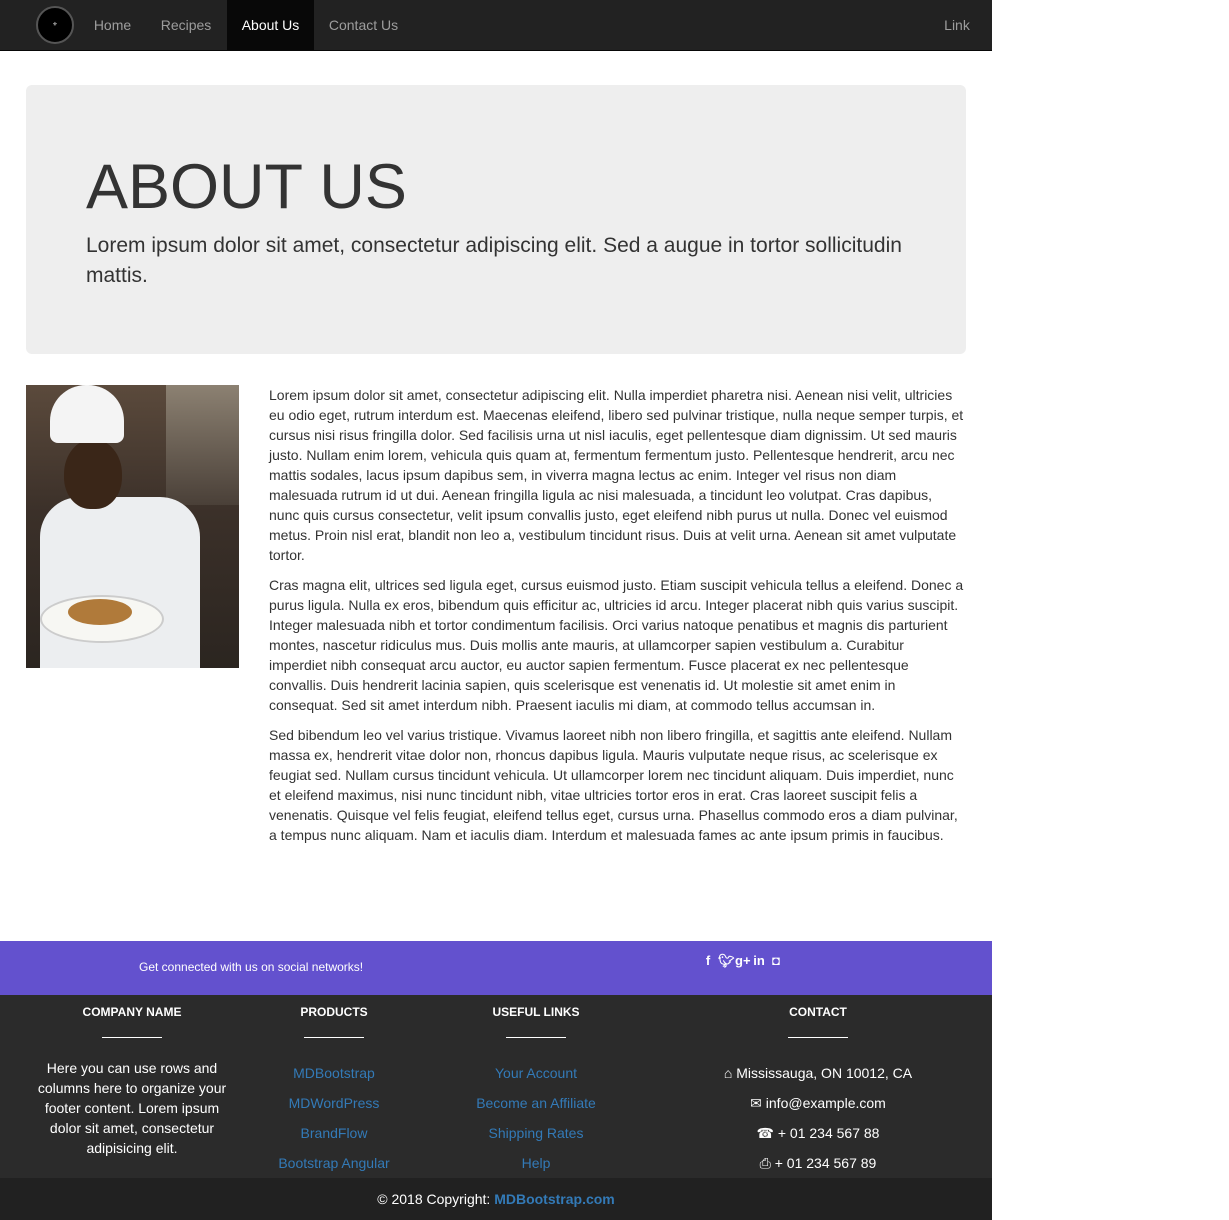  Describe the element at coordinates (186, 25) in the screenshot. I see `nav-recipes: Recipes` at that location.